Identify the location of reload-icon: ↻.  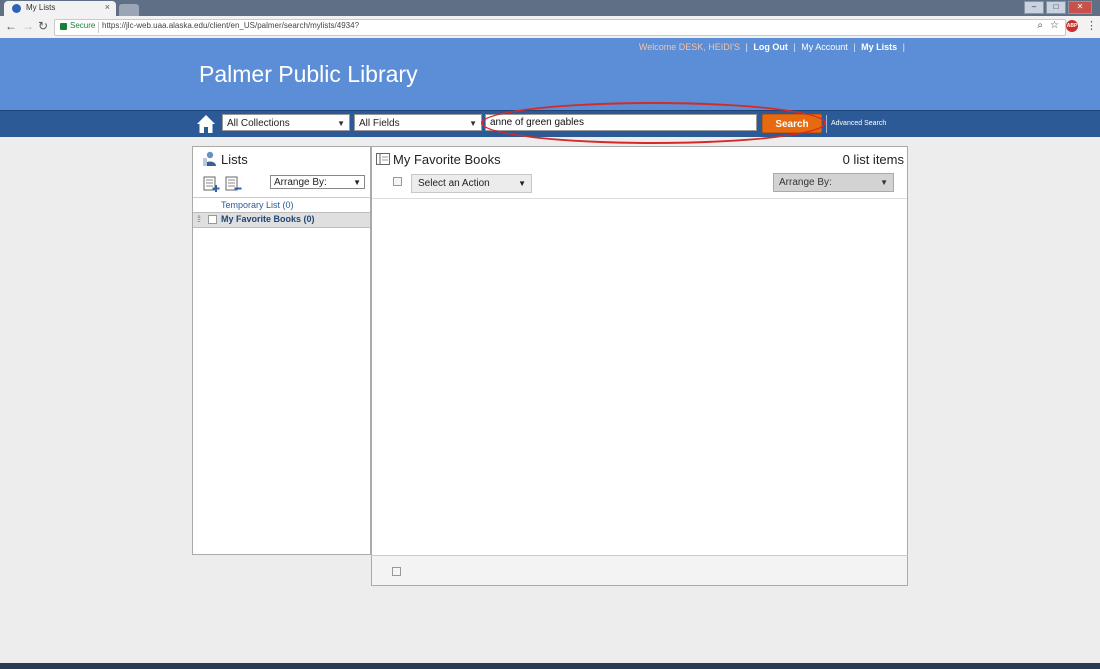
(43, 26).